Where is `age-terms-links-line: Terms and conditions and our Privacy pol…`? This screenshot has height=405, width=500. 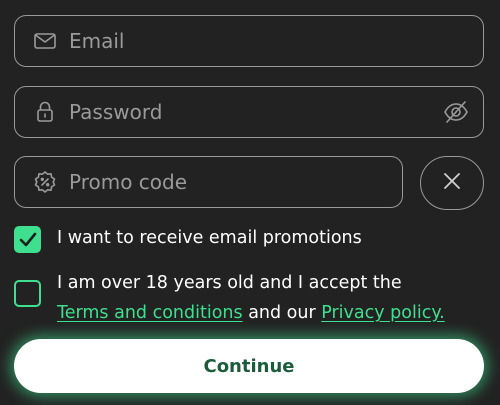
age-terms-links-line: Terms and conditions and our Privacy pol… is located at coordinates (251, 313).